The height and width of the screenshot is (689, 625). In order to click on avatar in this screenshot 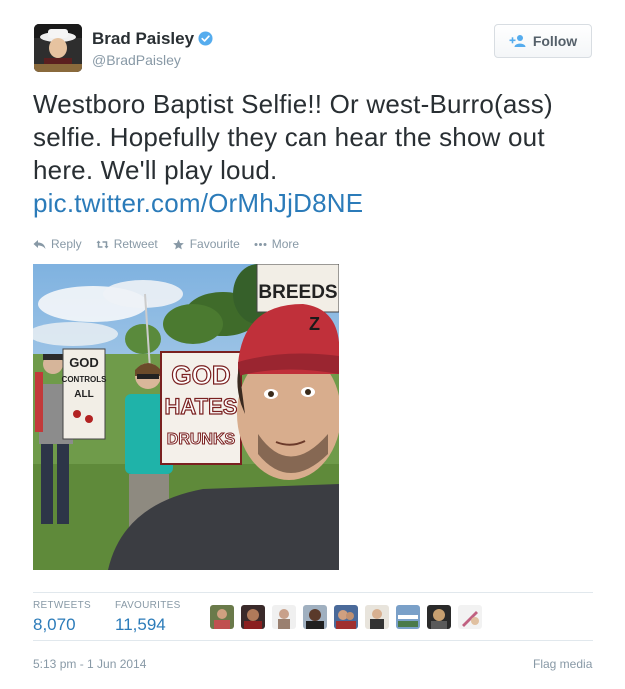, I will do `click(58, 48)`.